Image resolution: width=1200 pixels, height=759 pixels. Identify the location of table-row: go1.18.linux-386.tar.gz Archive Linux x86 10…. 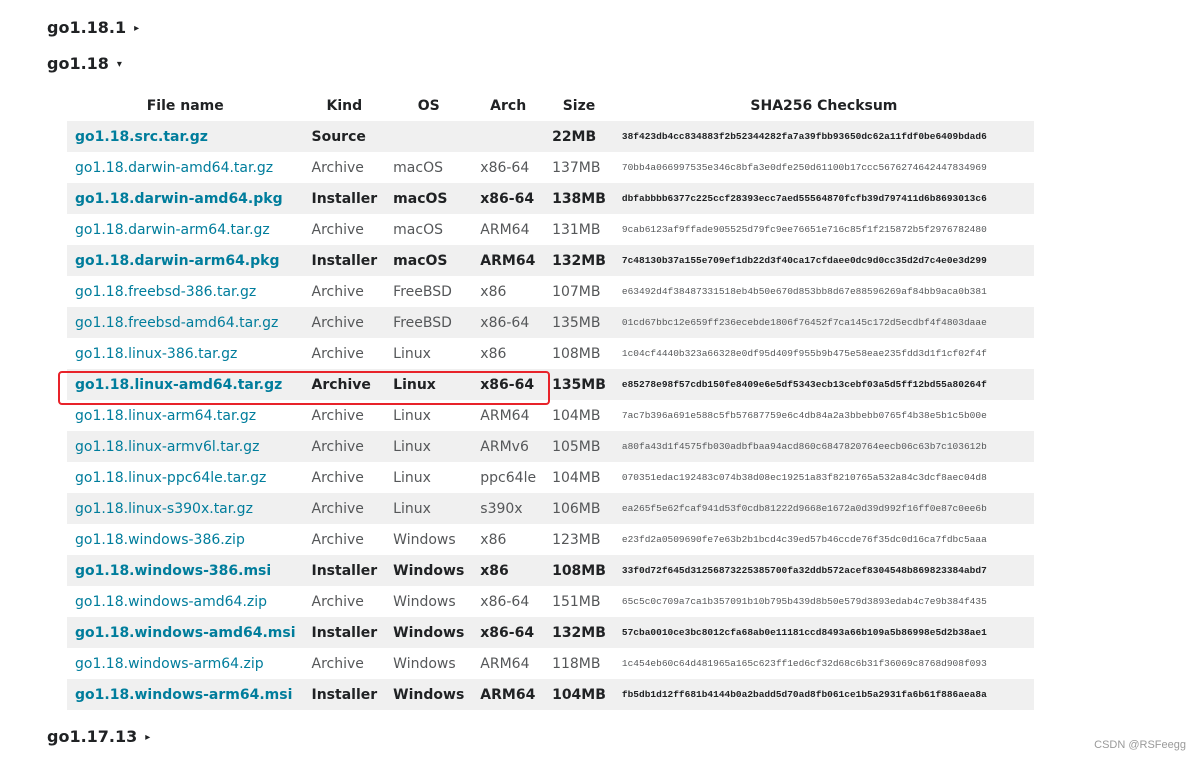
(550, 353).